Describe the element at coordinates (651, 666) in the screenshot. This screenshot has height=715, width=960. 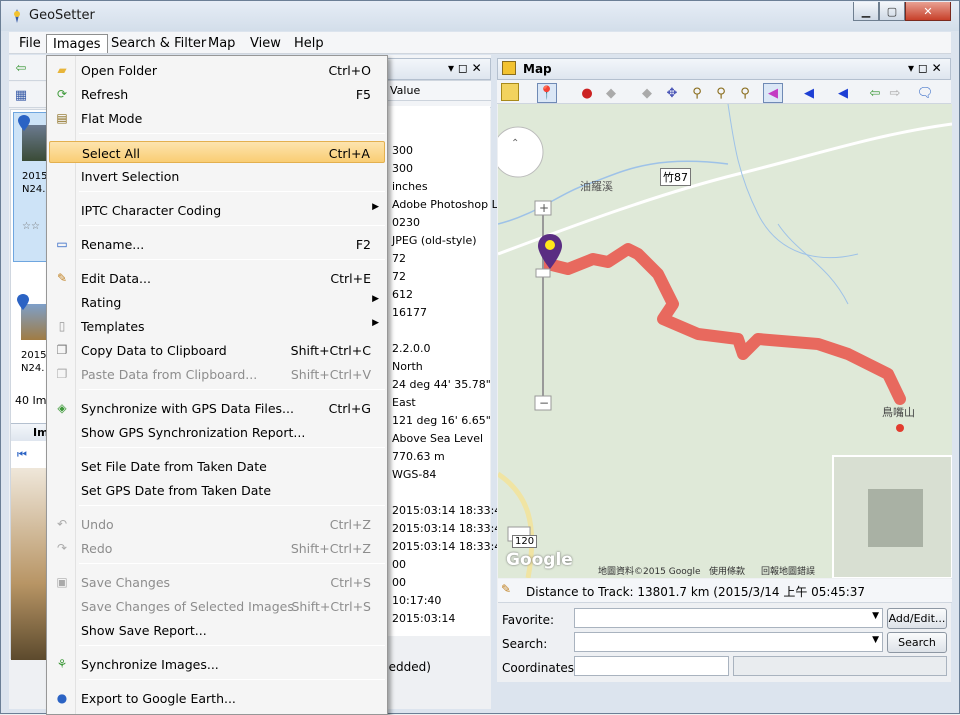
I see `coordinates-field` at that location.